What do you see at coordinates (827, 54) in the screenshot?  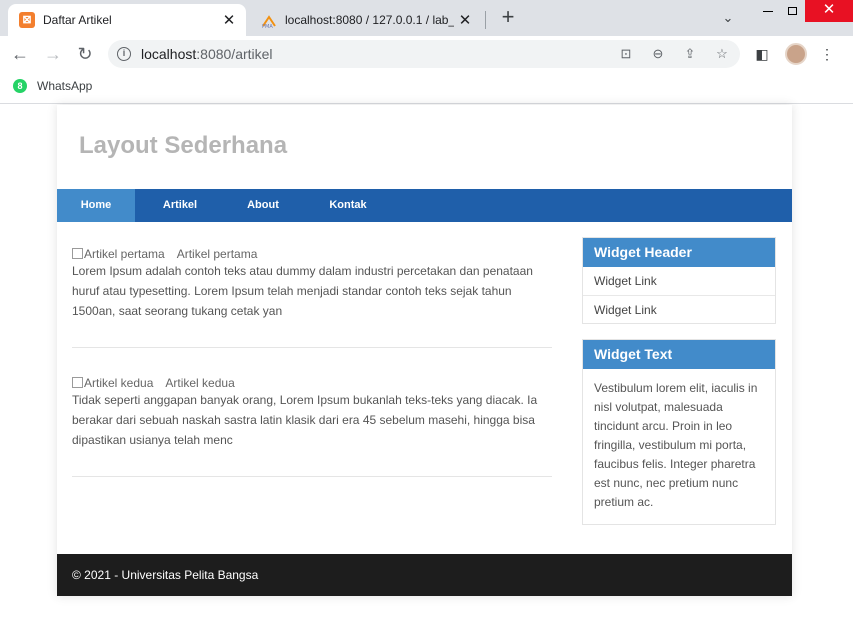 I see `menu-dots-icon: ⋮` at bounding box center [827, 54].